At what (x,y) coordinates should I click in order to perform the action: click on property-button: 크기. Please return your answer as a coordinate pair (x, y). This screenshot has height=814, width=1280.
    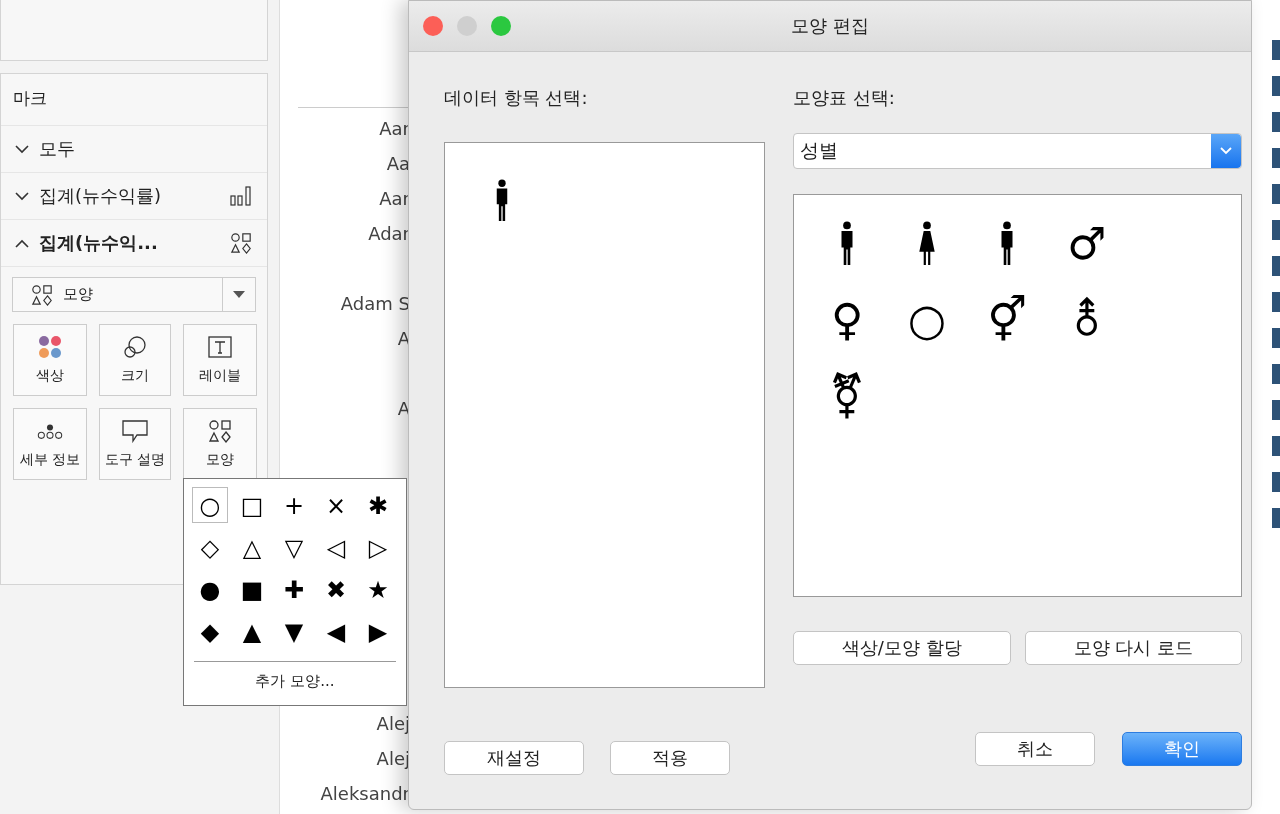
    Looking at the image, I should click on (135, 360).